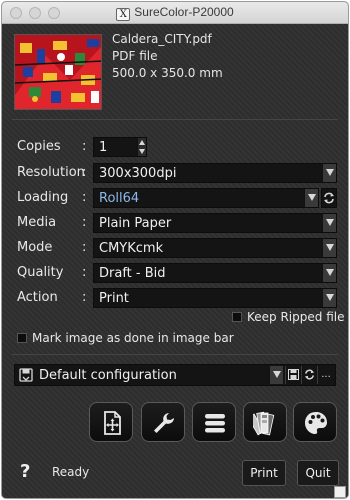 The image size is (350, 500). What do you see at coordinates (22, 338) in the screenshot?
I see `mark-image-checkbox` at bounding box center [22, 338].